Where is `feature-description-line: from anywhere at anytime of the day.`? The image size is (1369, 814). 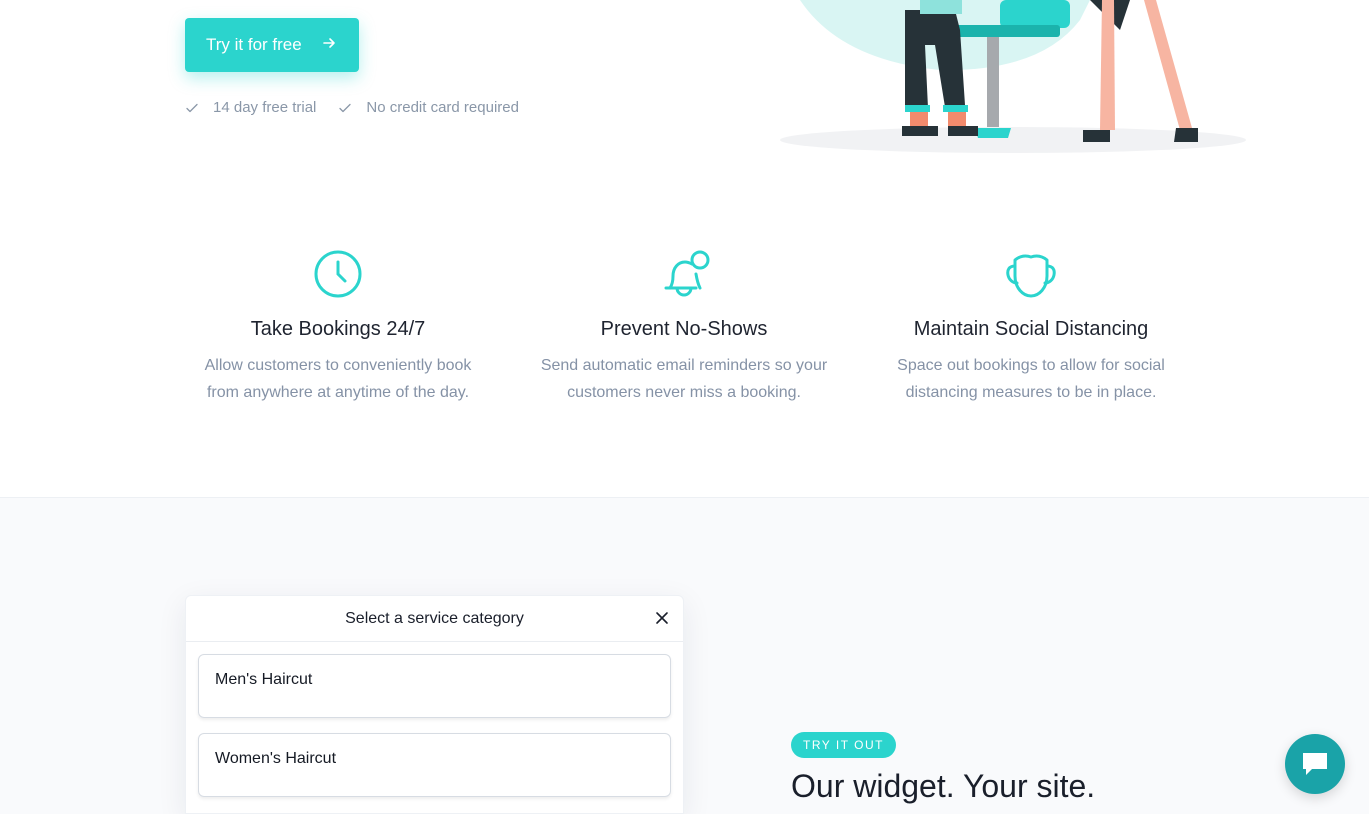 feature-description-line: from anywhere at anytime of the day. is located at coordinates (338, 392).